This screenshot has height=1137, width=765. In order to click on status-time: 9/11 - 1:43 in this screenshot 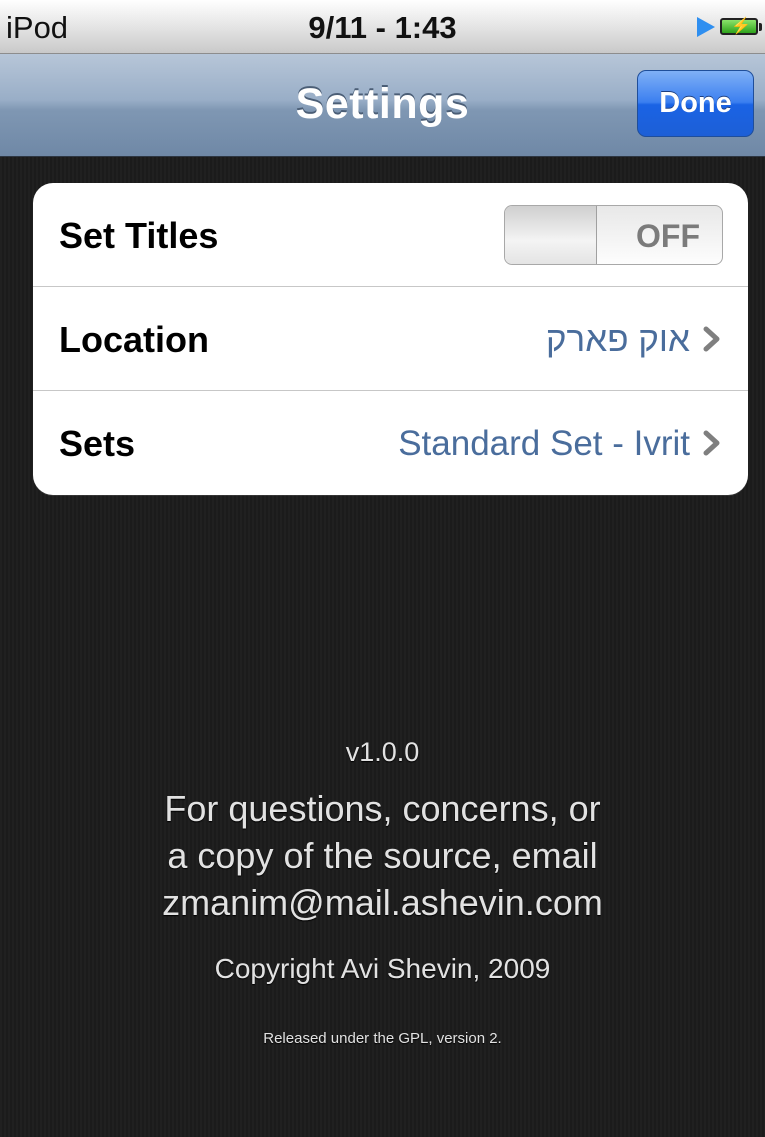, I will do `click(382, 27)`.